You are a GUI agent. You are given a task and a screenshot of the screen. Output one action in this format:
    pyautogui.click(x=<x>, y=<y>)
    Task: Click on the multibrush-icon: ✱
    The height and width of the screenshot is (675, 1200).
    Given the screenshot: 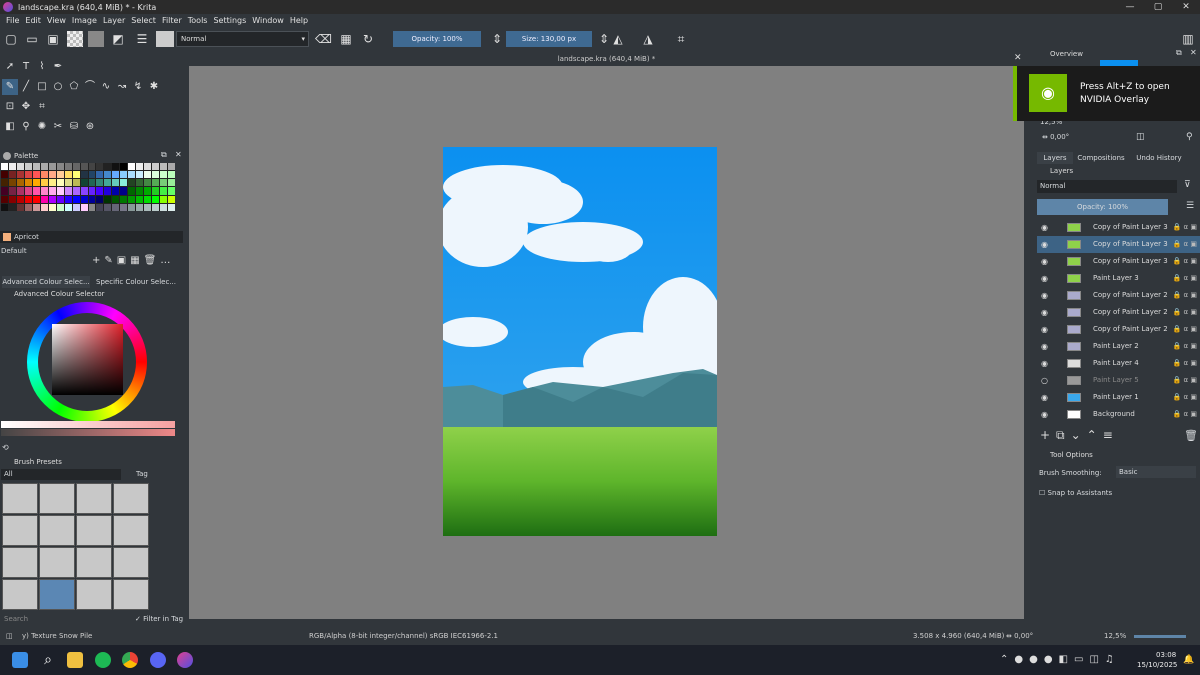 What is the action you would take?
    pyautogui.click(x=154, y=87)
    